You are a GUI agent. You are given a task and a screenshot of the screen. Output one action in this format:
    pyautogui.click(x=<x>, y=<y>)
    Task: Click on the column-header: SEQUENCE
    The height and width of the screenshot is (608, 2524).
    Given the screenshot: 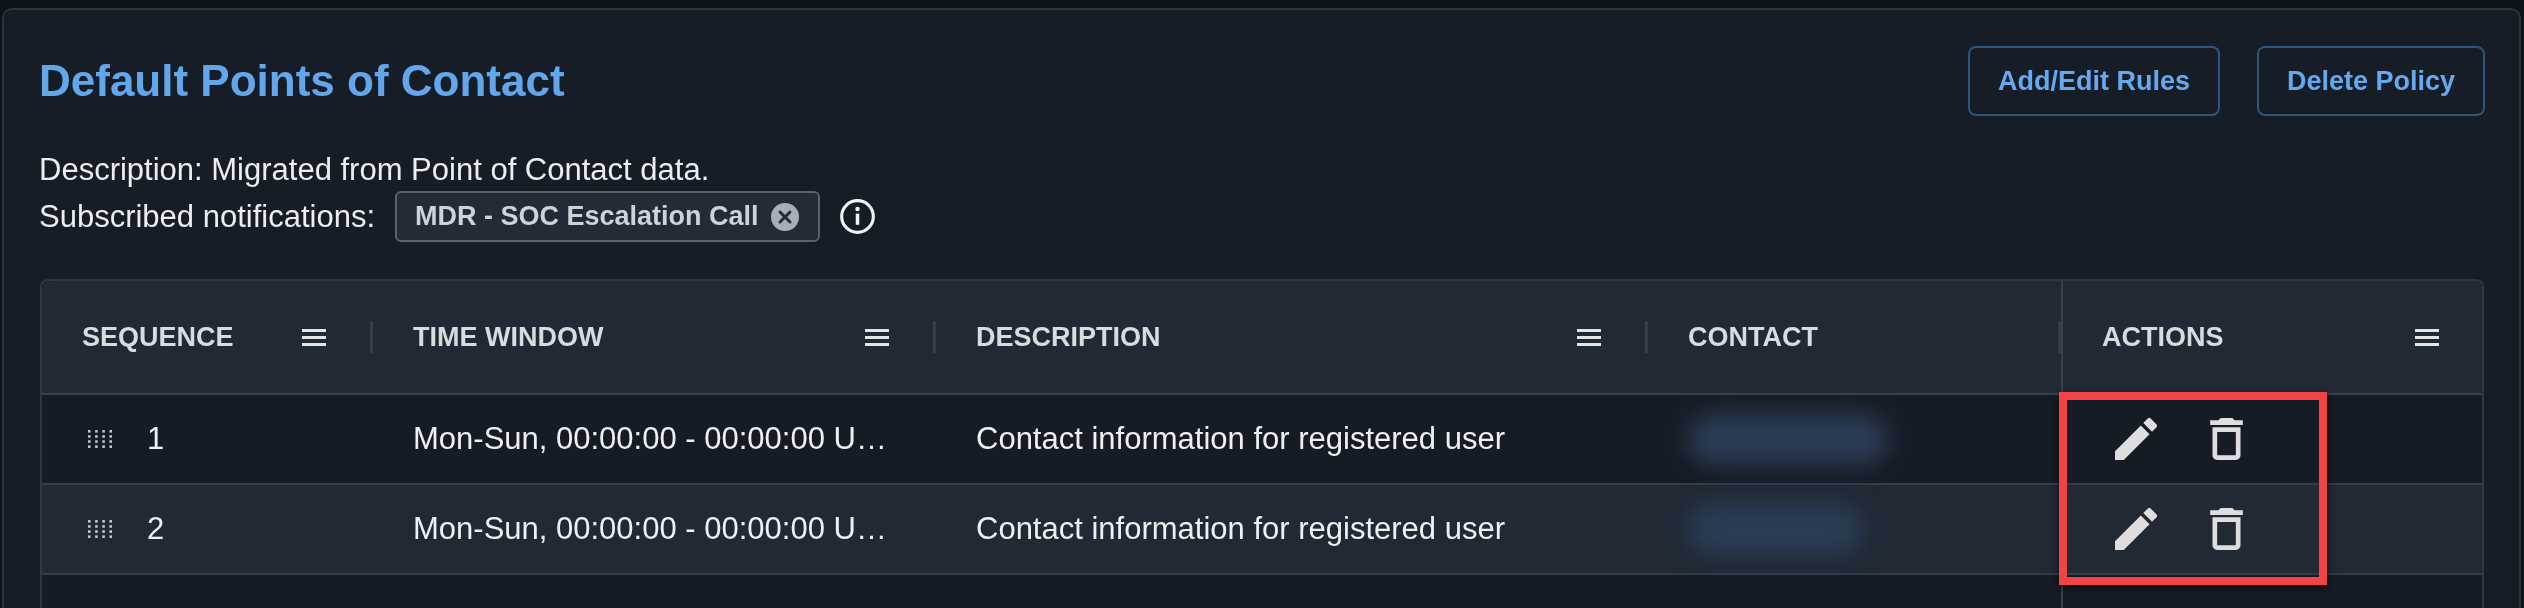 What is the action you would take?
    pyautogui.click(x=158, y=337)
    